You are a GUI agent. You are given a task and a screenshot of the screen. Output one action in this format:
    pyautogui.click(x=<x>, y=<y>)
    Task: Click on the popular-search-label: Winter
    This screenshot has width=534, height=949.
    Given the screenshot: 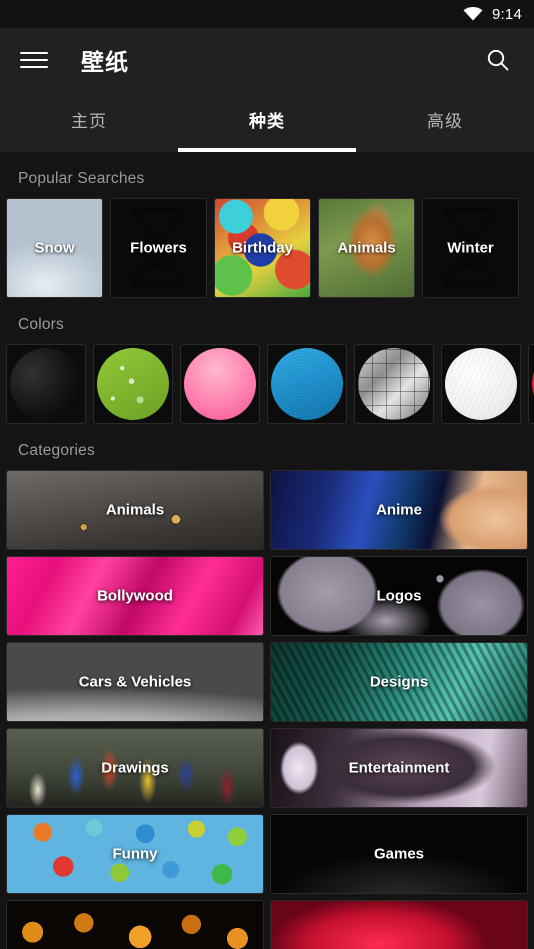 What is the action you would take?
    pyautogui.click(x=470, y=248)
    